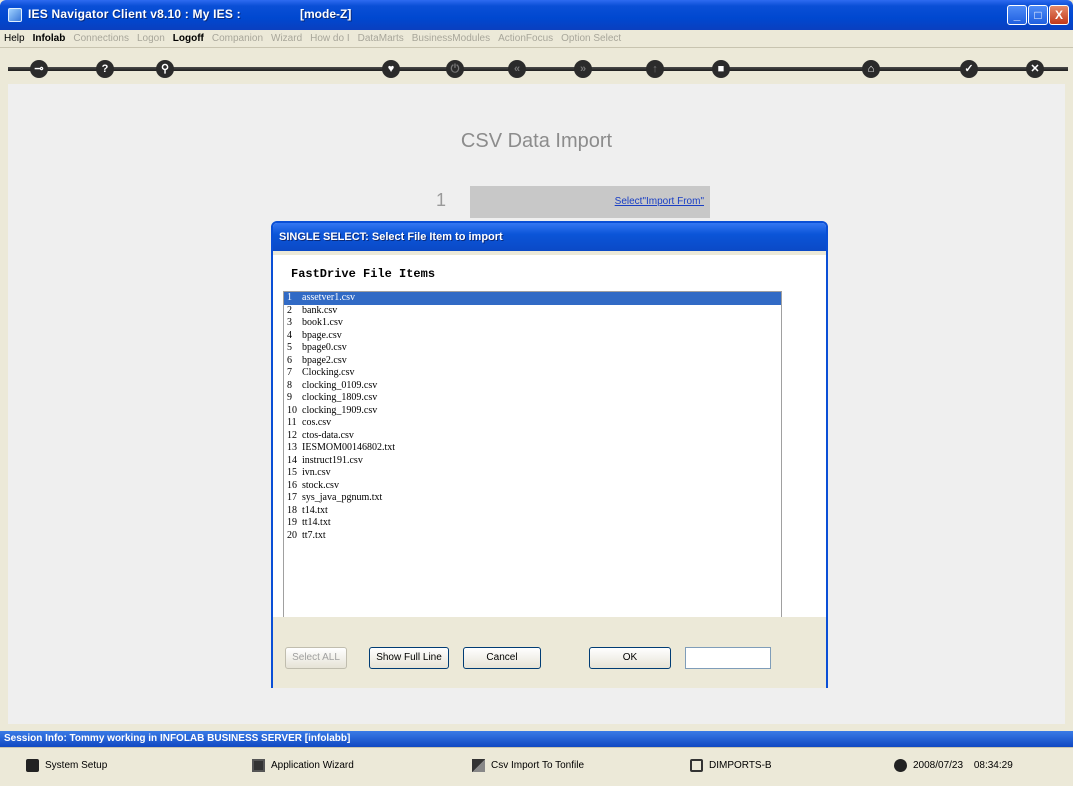 This screenshot has width=1073, height=786. What do you see at coordinates (39, 69) in the screenshot?
I see `key-icon: ⊸` at bounding box center [39, 69].